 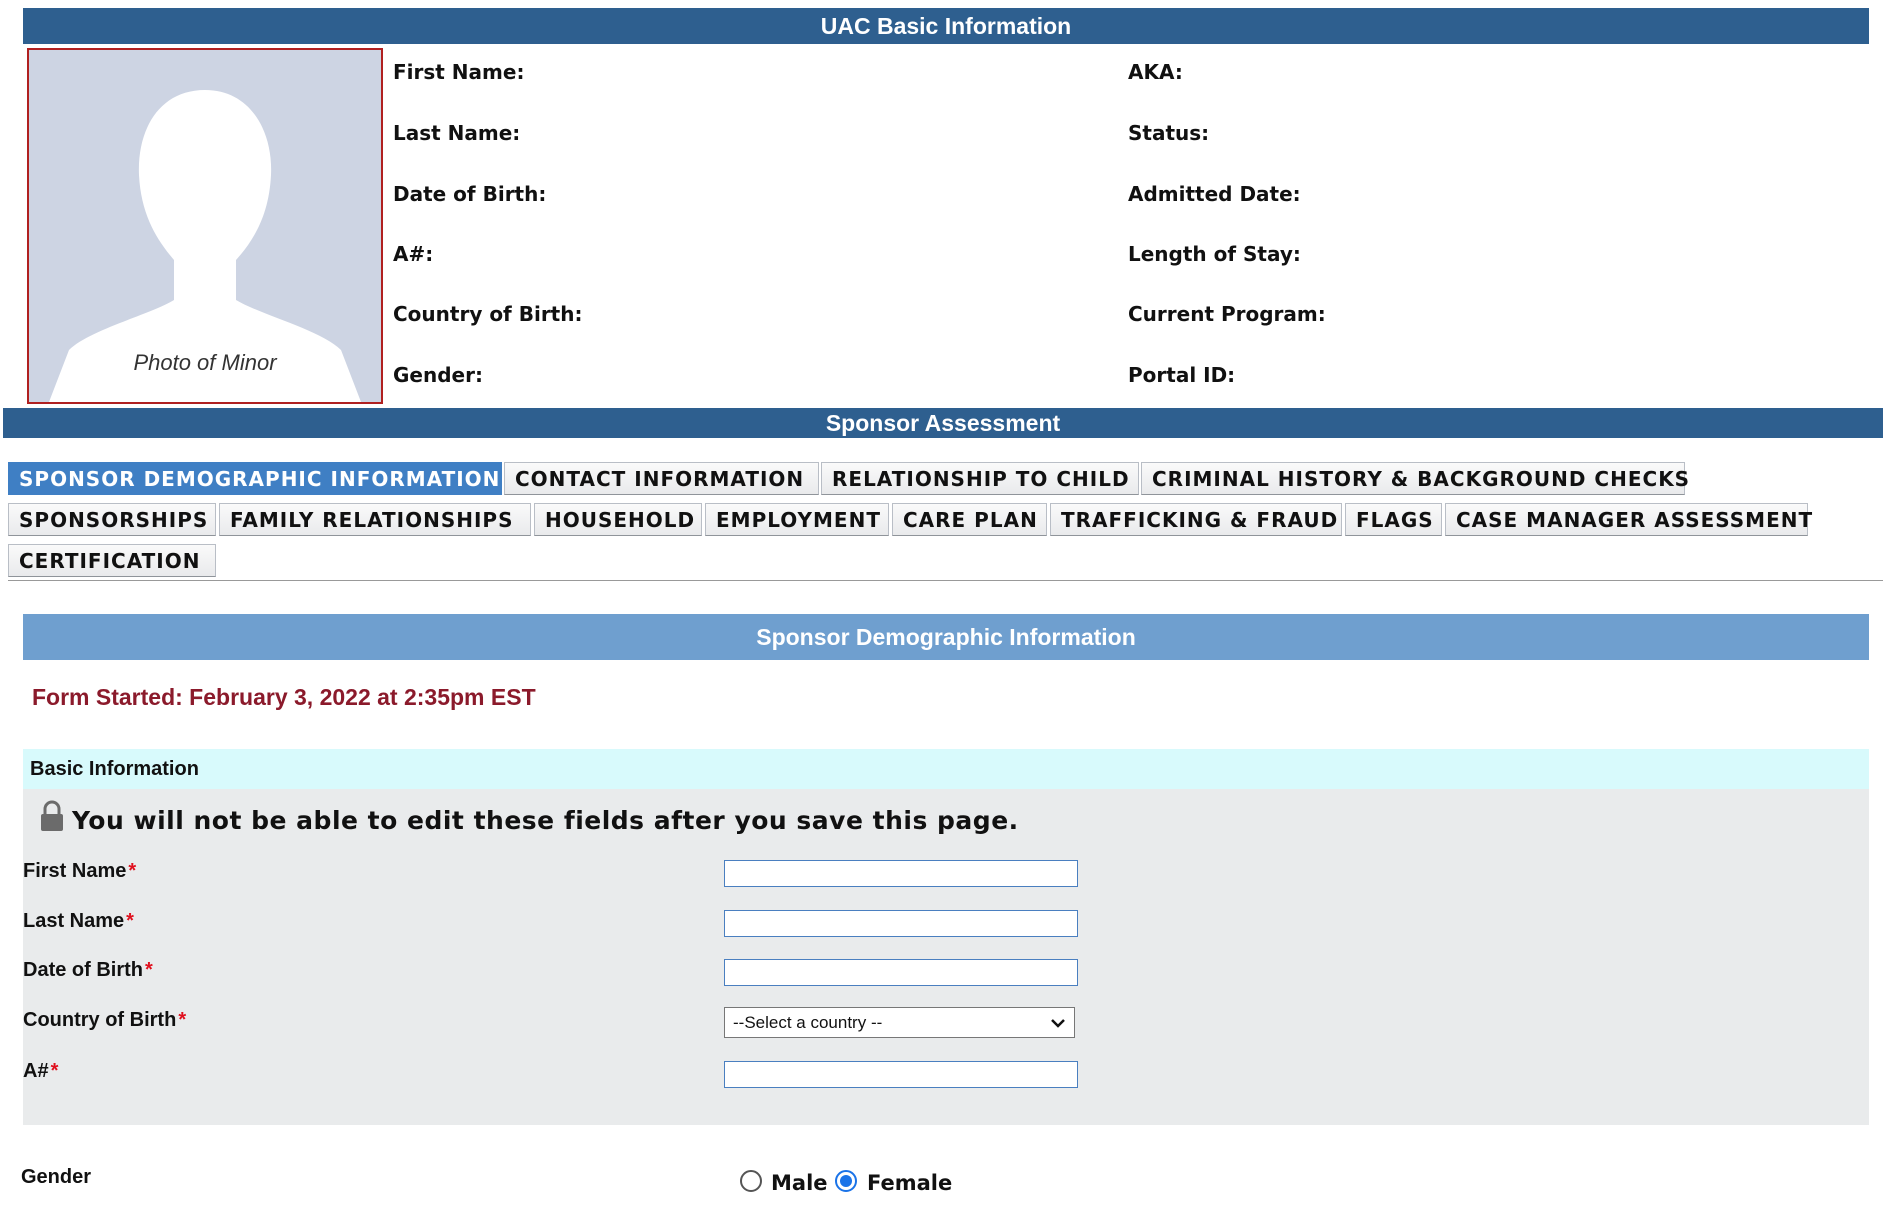 I want to click on first-name-field, so click(x=901, y=873).